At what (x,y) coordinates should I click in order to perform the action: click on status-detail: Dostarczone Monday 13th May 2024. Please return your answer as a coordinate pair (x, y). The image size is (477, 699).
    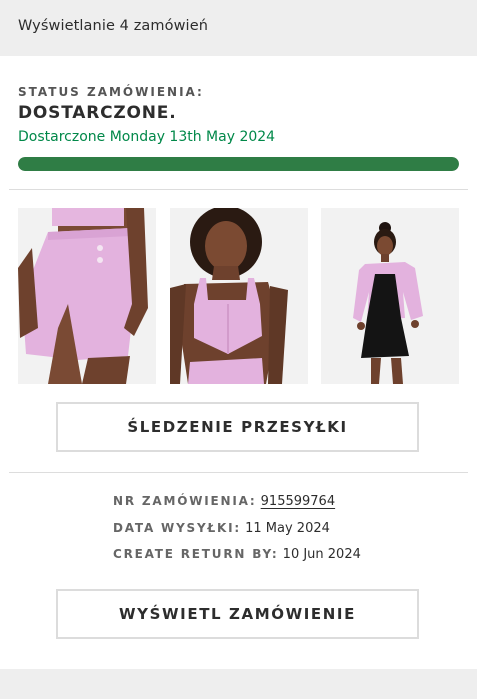
    Looking at the image, I should click on (147, 137).